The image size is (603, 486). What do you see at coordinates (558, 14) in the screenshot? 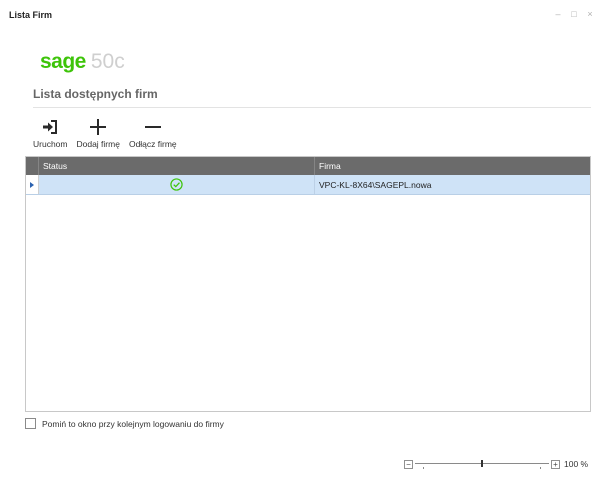
I see `minimize-button: –` at bounding box center [558, 14].